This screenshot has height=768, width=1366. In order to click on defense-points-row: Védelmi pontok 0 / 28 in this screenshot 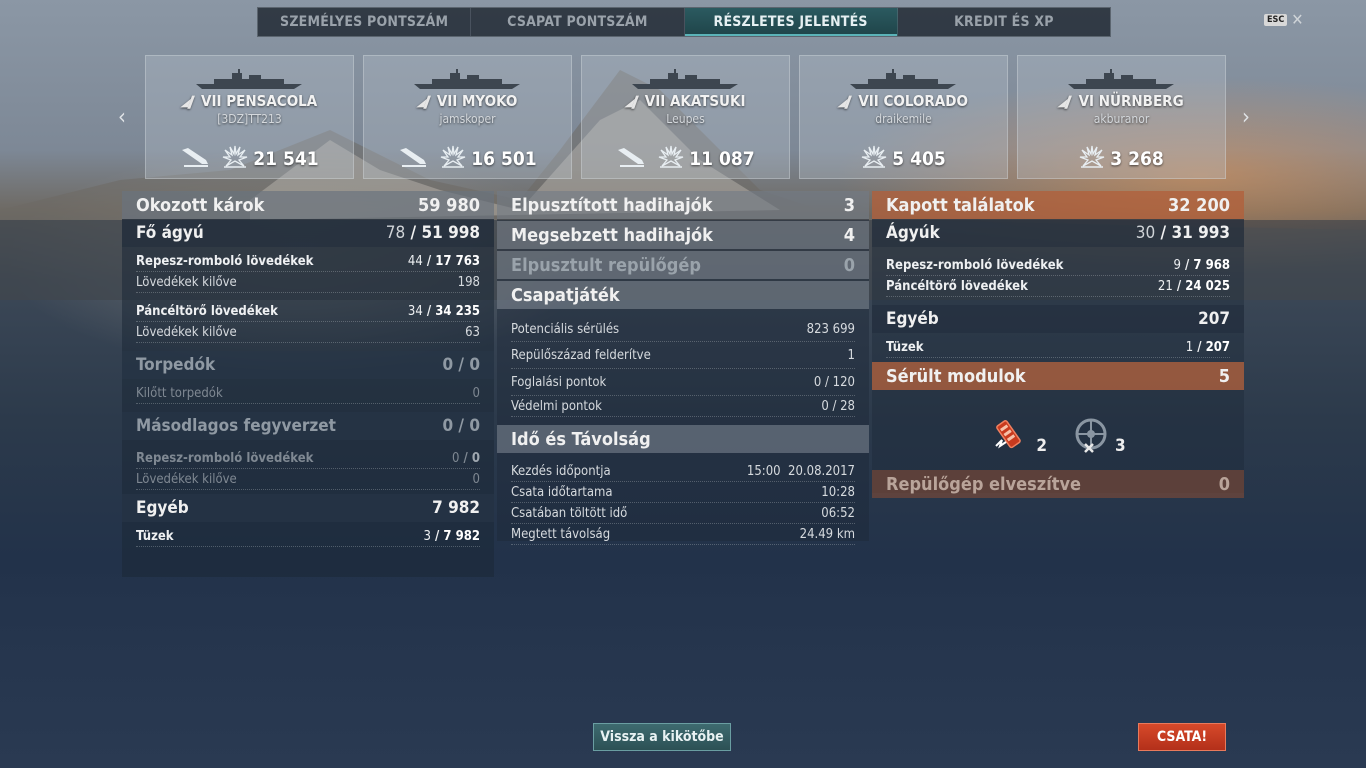, I will do `click(683, 406)`.